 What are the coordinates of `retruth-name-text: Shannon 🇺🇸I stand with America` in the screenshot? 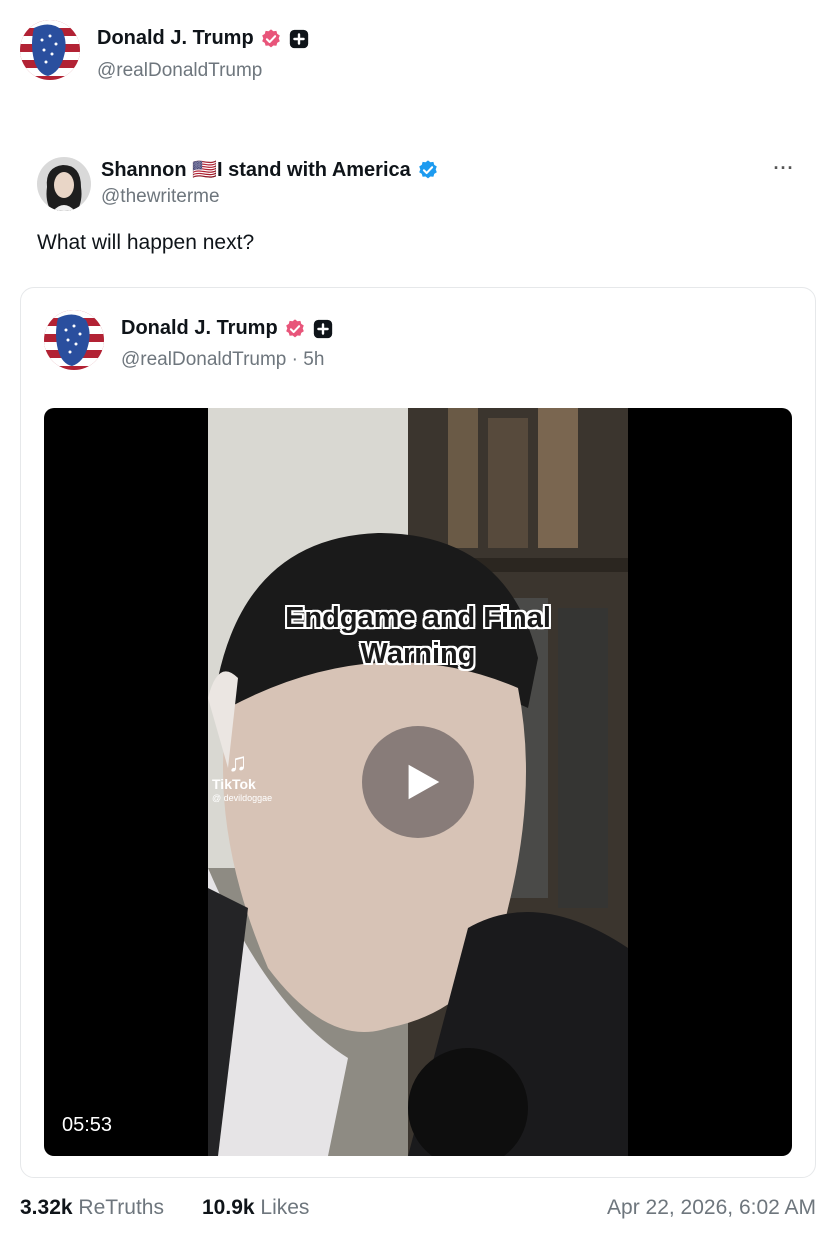 It's located at (256, 169).